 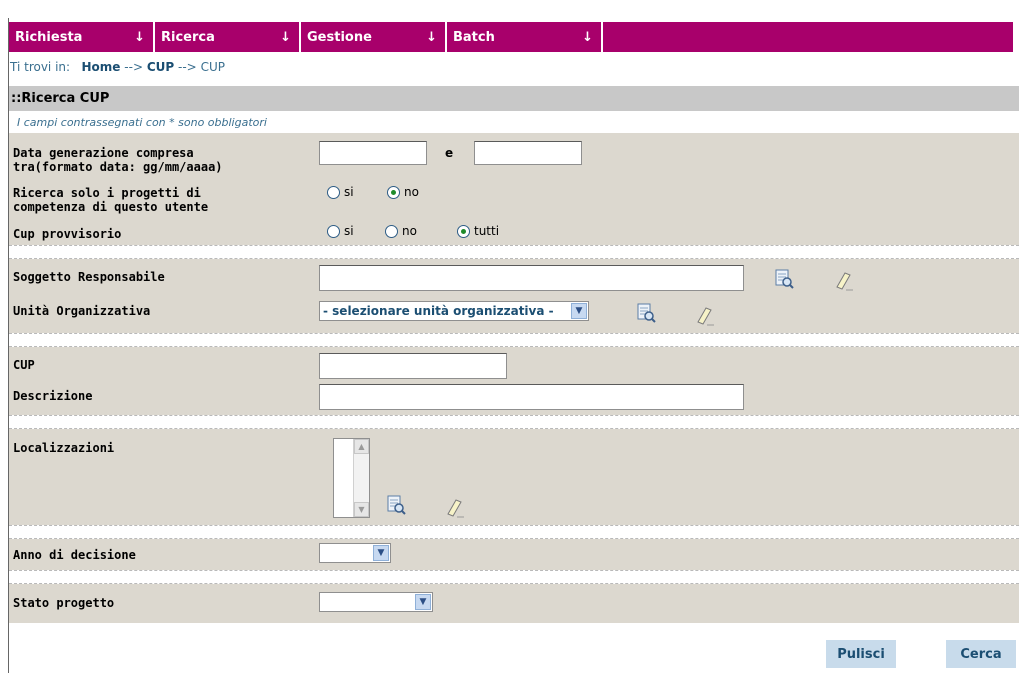 I want to click on stato-progetto-label: Stato progetto, so click(x=64, y=603).